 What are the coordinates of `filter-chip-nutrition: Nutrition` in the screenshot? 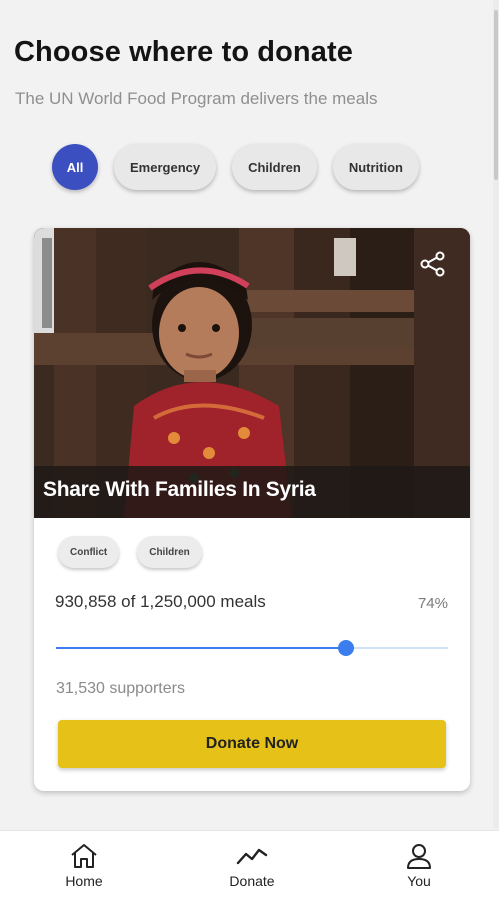 It's located at (375, 167).